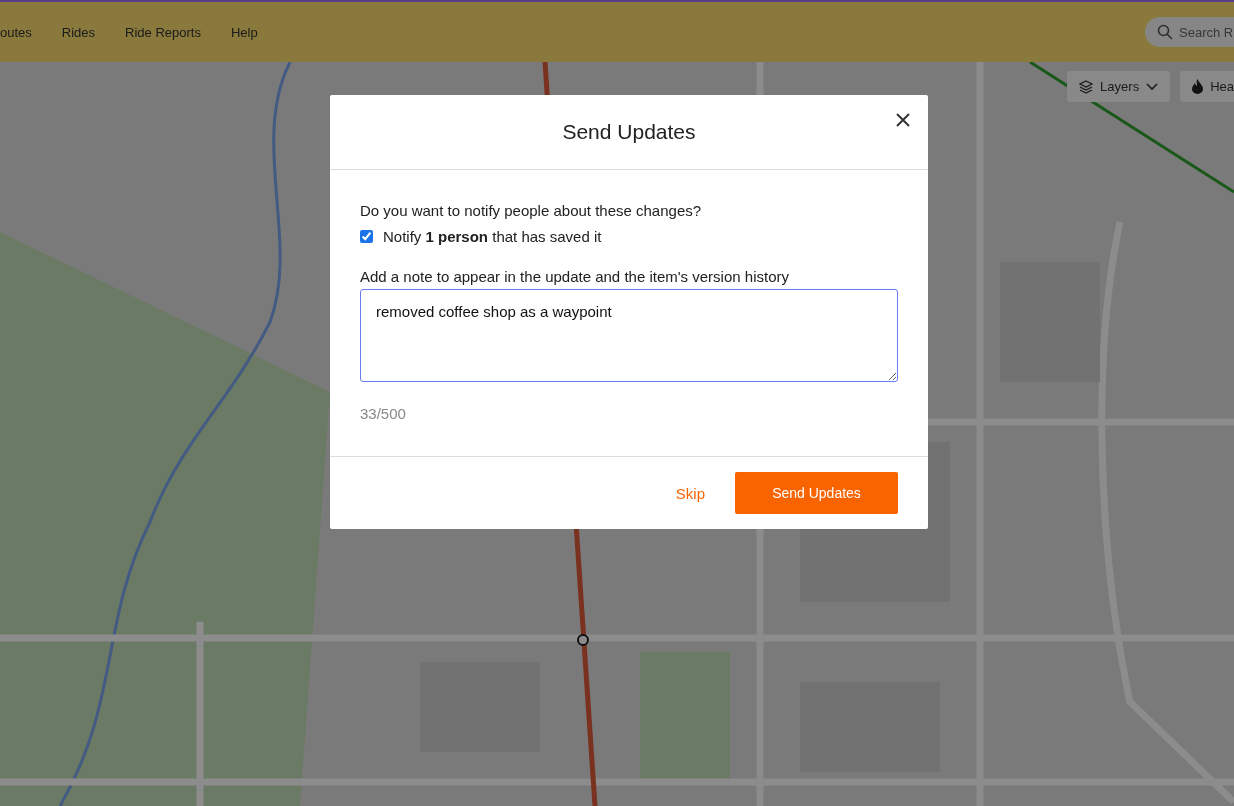 This screenshot has width=1234, height=806. Describe the element at coordinates (629, 335) in the screenshot. I see `note-field: removed coffee shop as a waypoint` at that location.